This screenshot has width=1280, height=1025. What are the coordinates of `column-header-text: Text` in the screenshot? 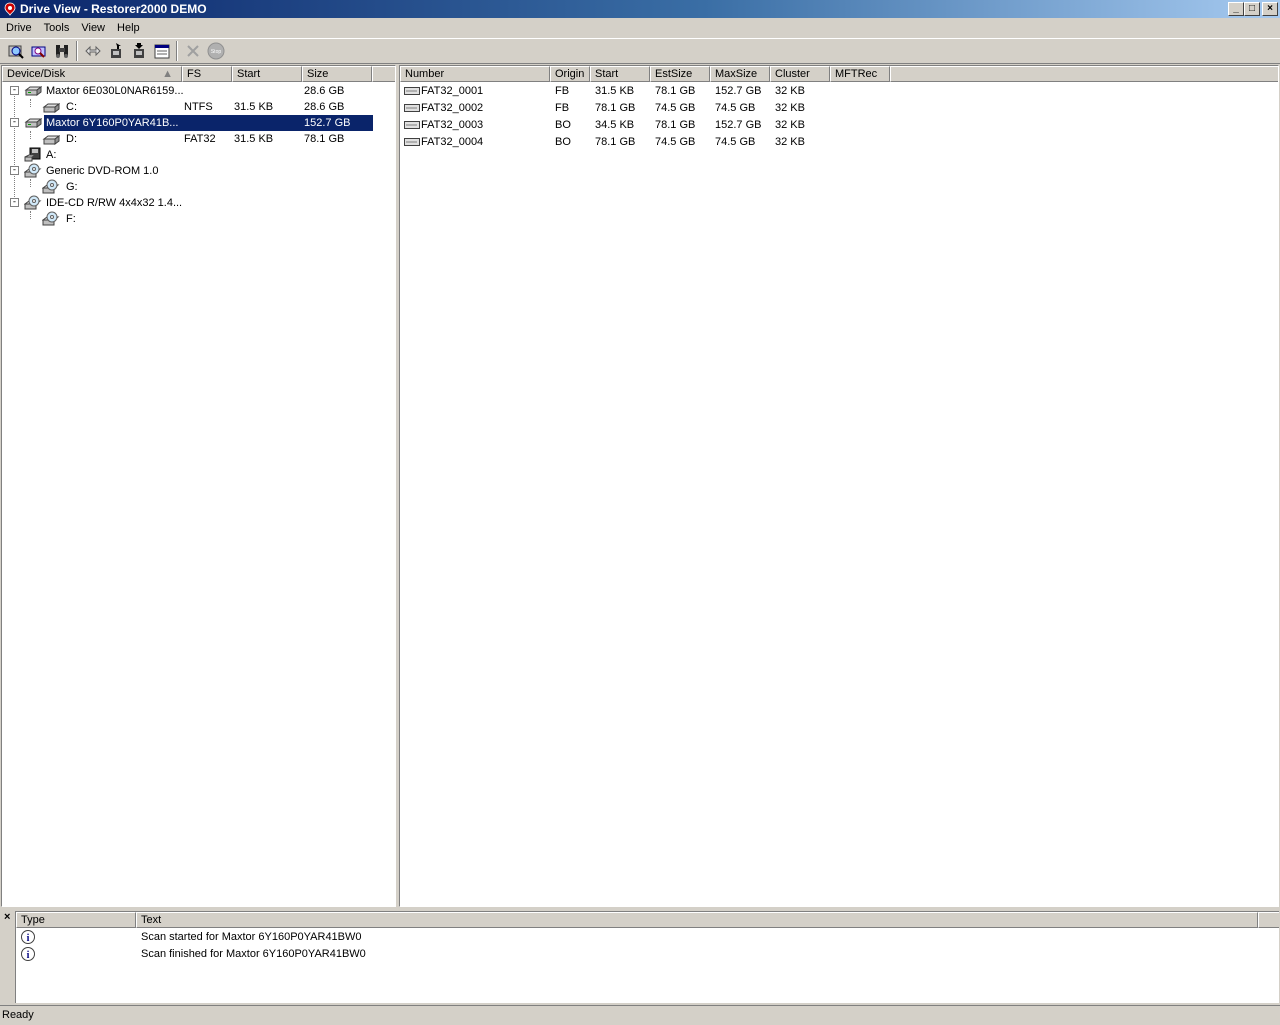 It's located at (697, 920).